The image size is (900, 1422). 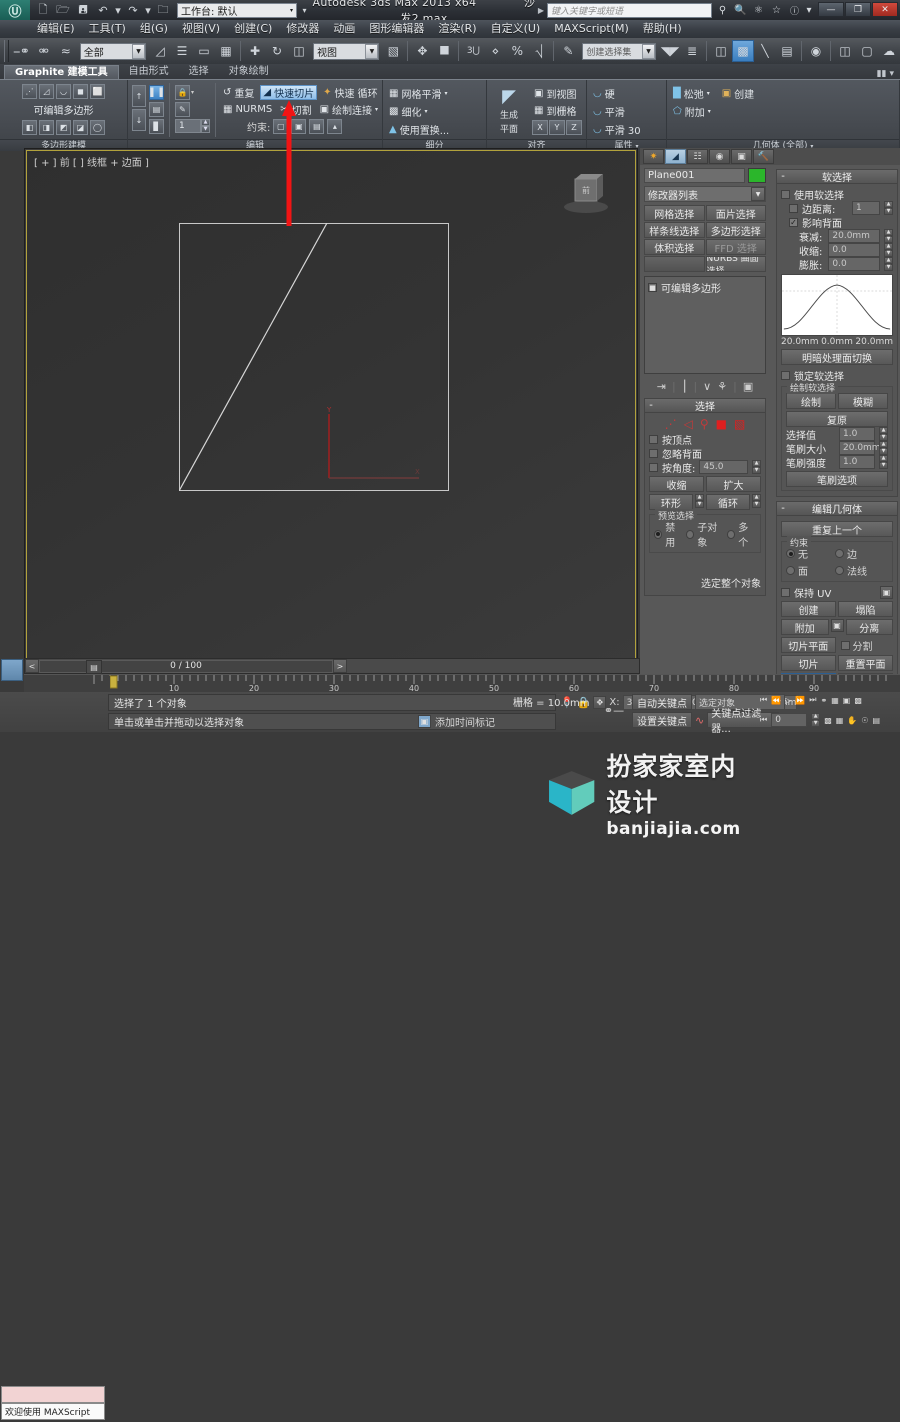 What do you see at coordinates (465, 721) in the screenshot?
I see `add-time-tag-label: 添加时间标记` at bounding box center [465, 721].